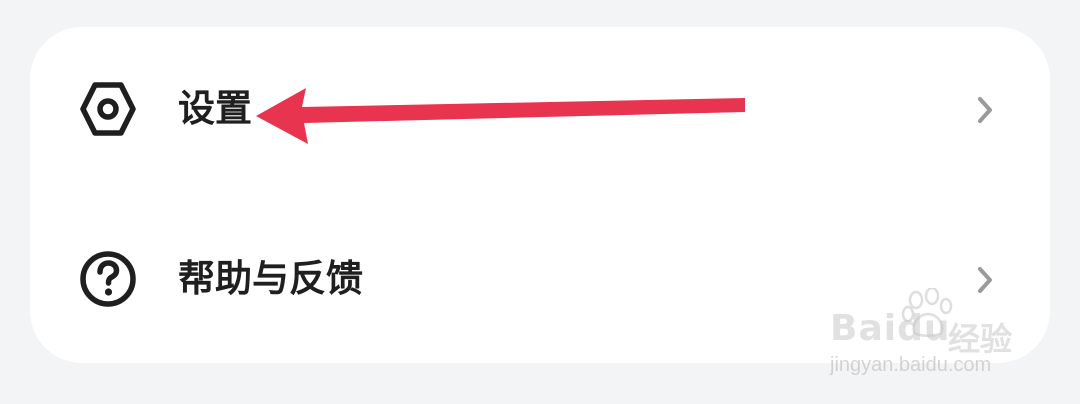 The width and height of the screenshot is (1080, 404). I want to click on annotation-arrow, so click(500, 116).